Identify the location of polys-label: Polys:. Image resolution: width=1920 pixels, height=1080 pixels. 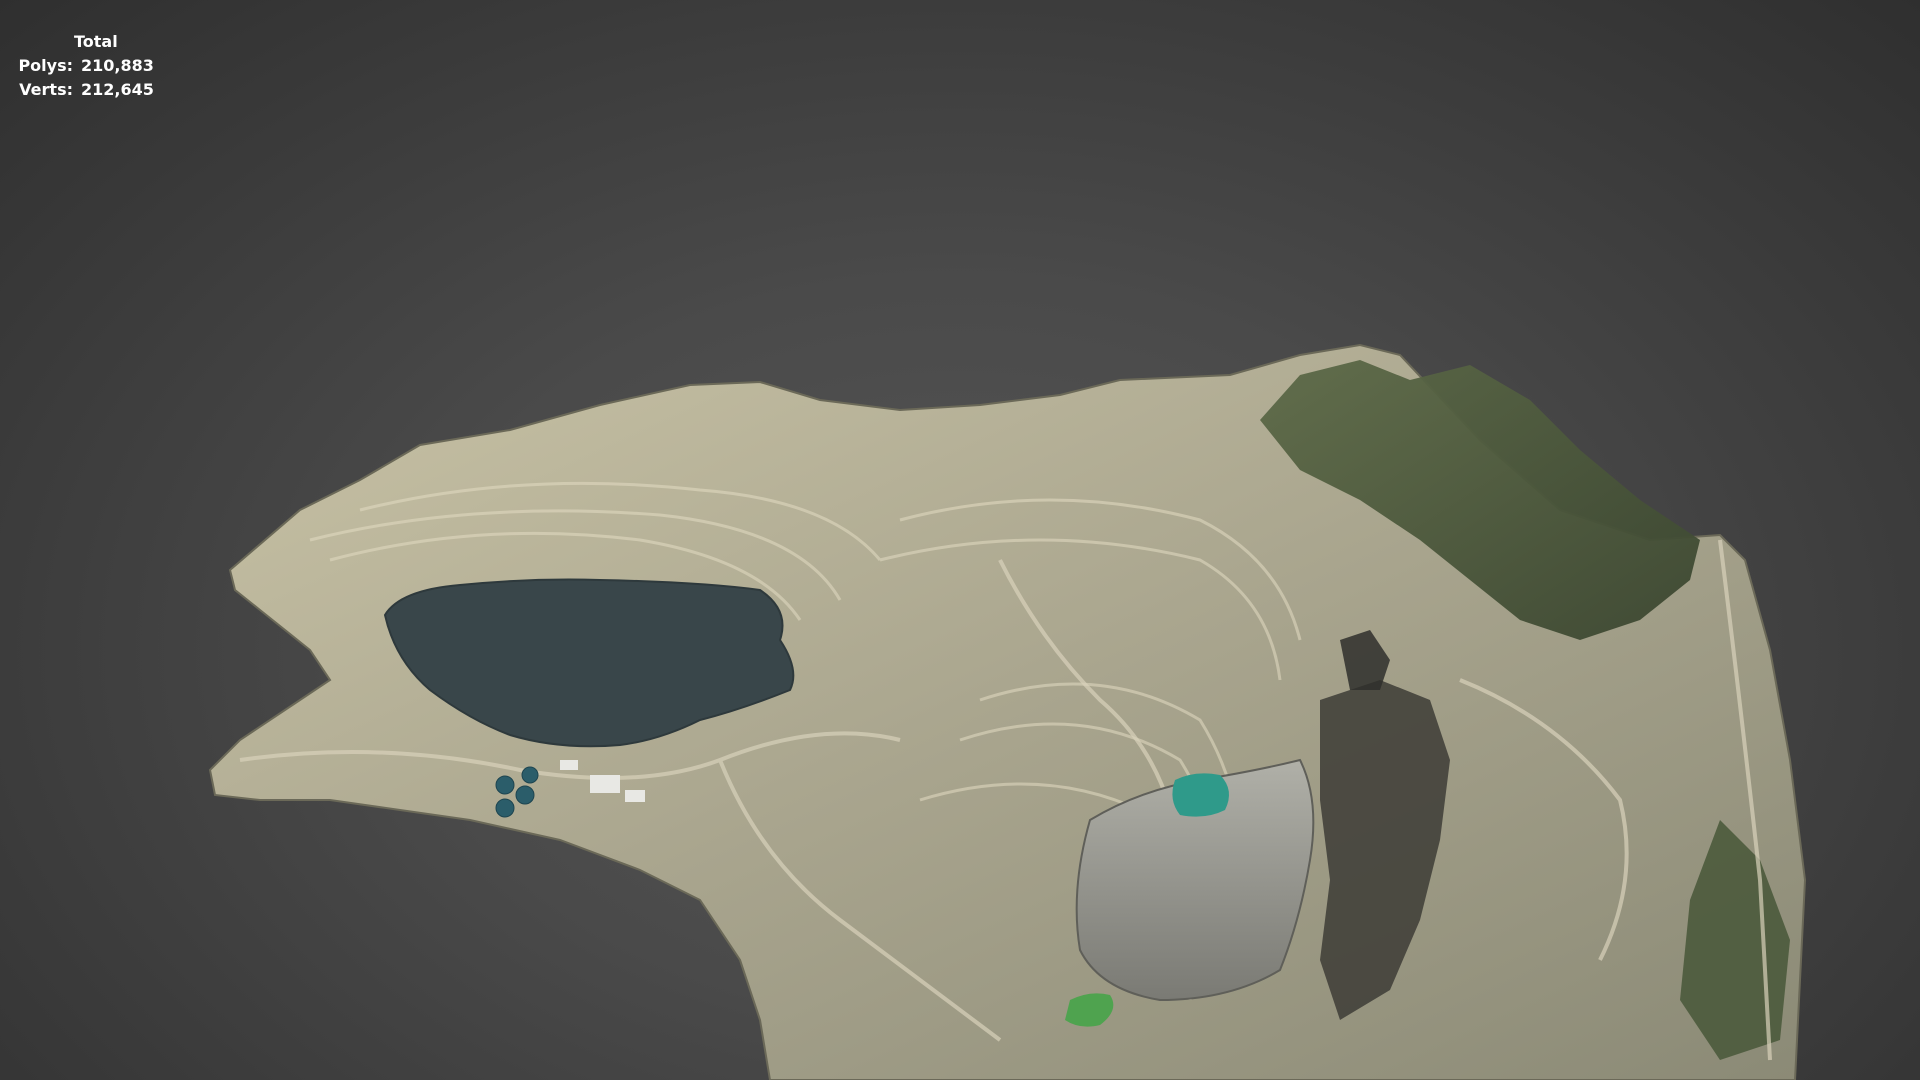
(45, 65).